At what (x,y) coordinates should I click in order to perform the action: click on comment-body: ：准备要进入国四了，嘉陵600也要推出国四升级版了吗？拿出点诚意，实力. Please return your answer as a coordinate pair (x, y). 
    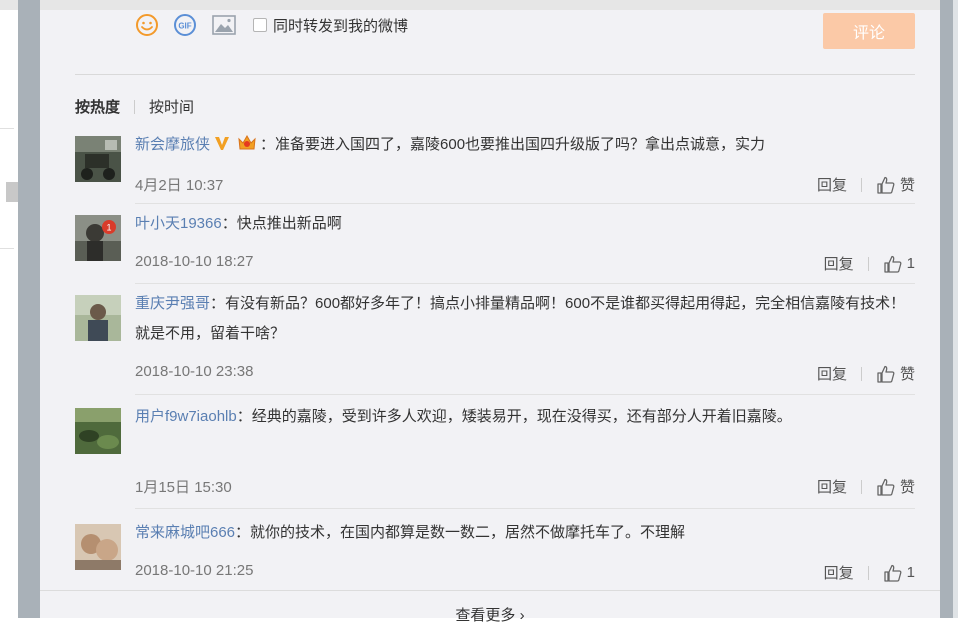
    Looking at the image, I should click on (513, 144).